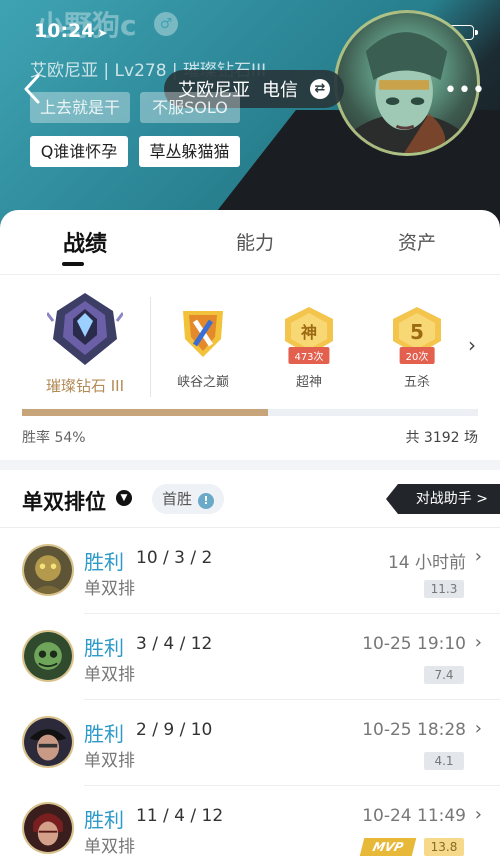 Image resolution: width=500 pixels, height=865 pixels. I want to click on winrate-label: 胜率 54%, so click(54, 438).